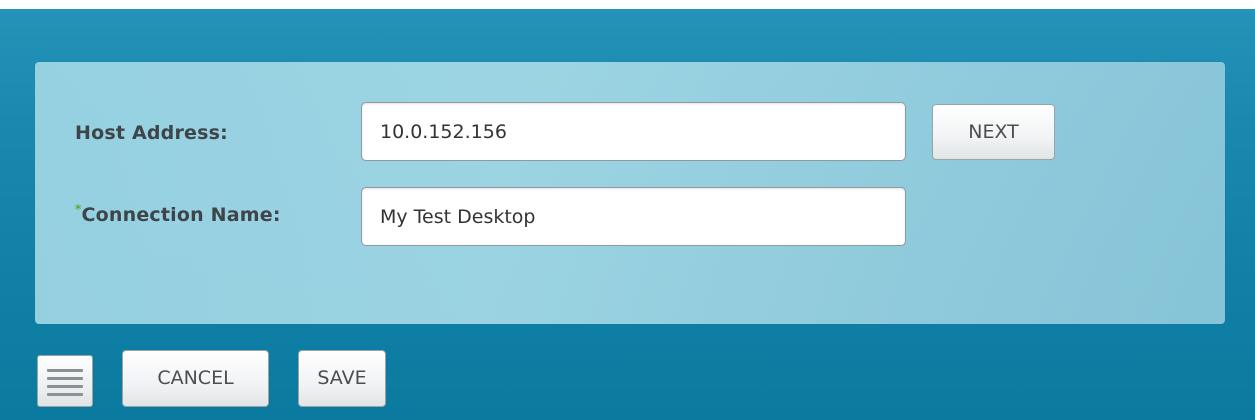  I want to click on next-button: NEXT, so click(993, 132).